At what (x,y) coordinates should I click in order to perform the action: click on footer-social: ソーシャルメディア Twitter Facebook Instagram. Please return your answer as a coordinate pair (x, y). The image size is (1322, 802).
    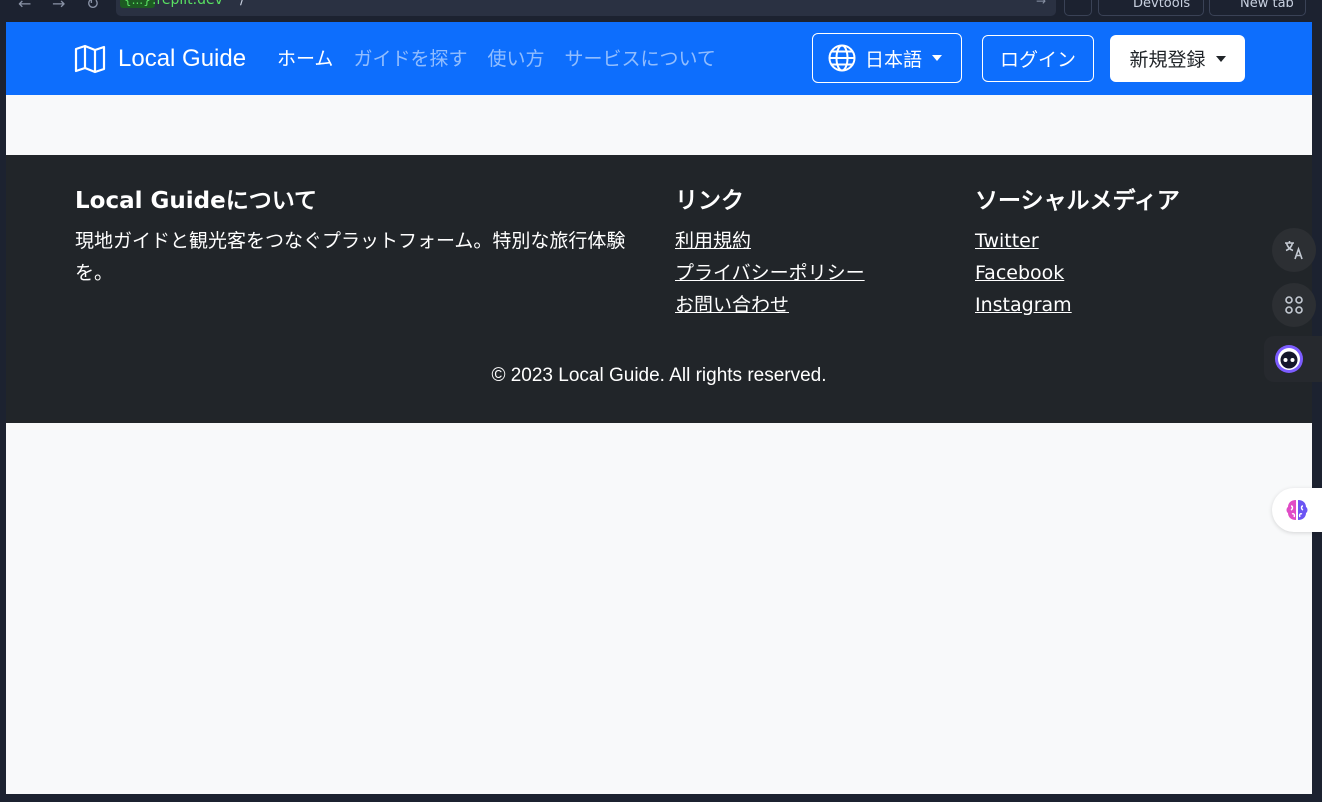
    Looking at the image, I should click on (1115, 253).